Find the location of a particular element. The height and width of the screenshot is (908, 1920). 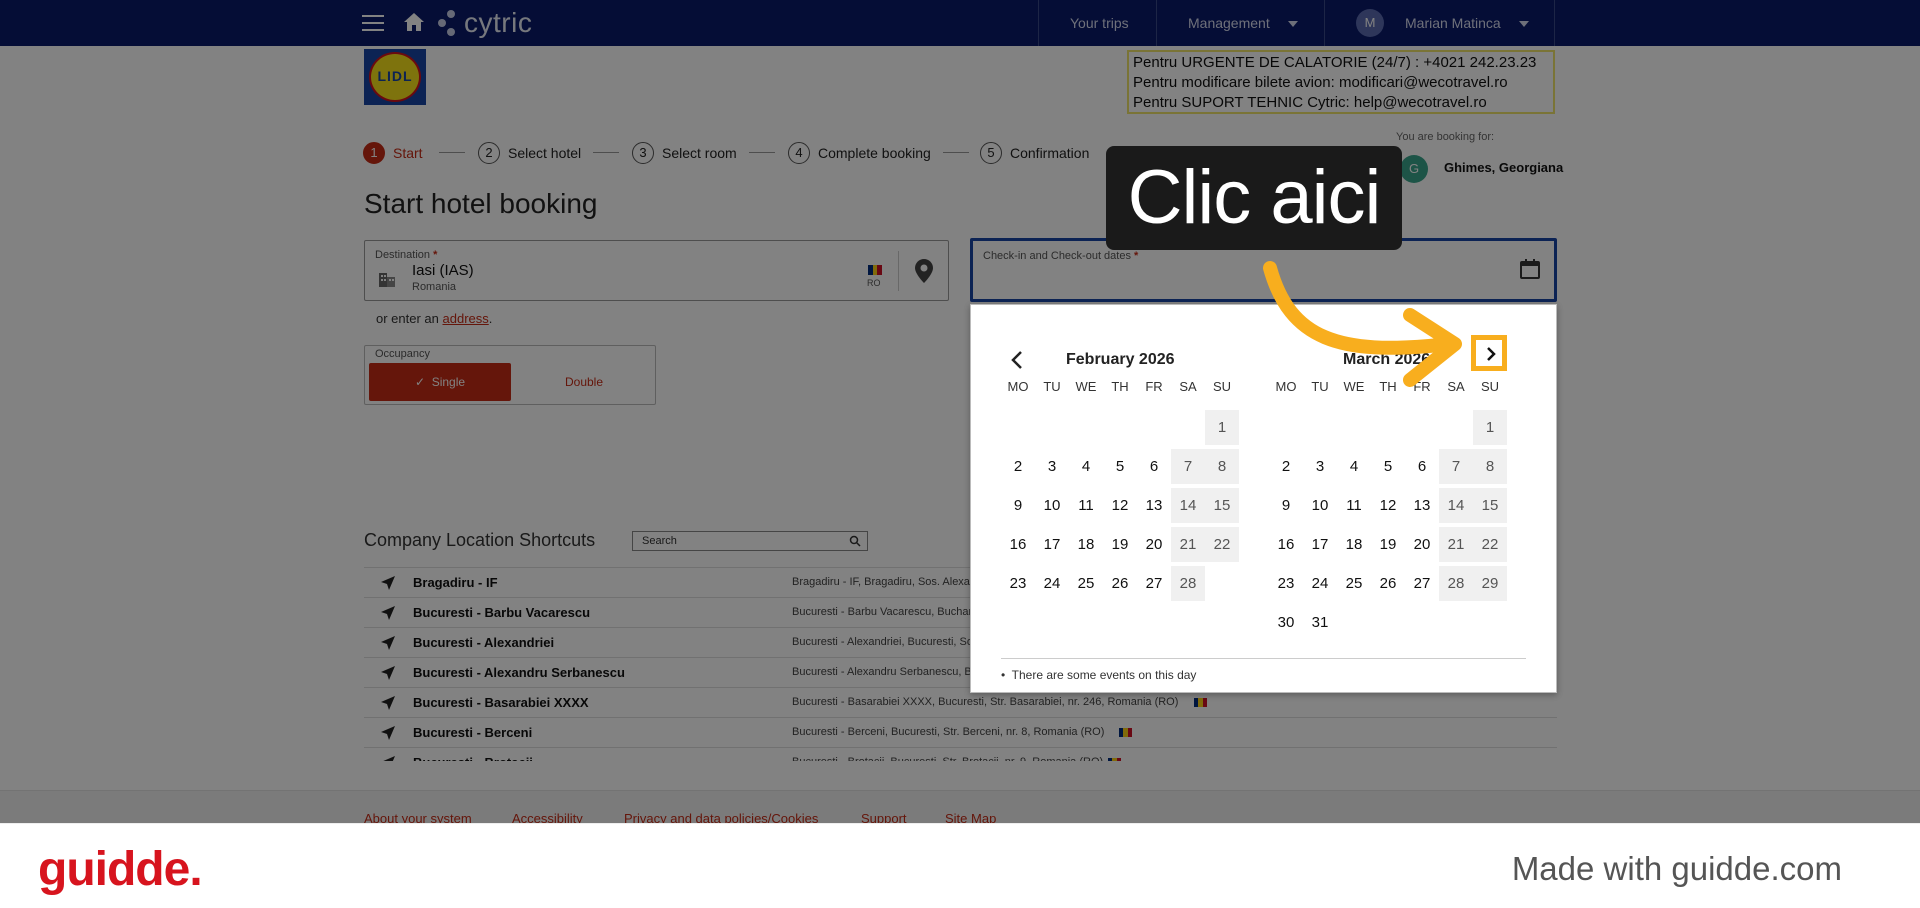

calendar-day: 31 is located at coordinates (1320, 622).